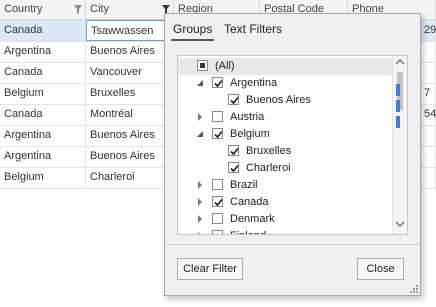 This screenshot has width=436, height=307. I want to click on active-tab-indicator, so click(192, 40).